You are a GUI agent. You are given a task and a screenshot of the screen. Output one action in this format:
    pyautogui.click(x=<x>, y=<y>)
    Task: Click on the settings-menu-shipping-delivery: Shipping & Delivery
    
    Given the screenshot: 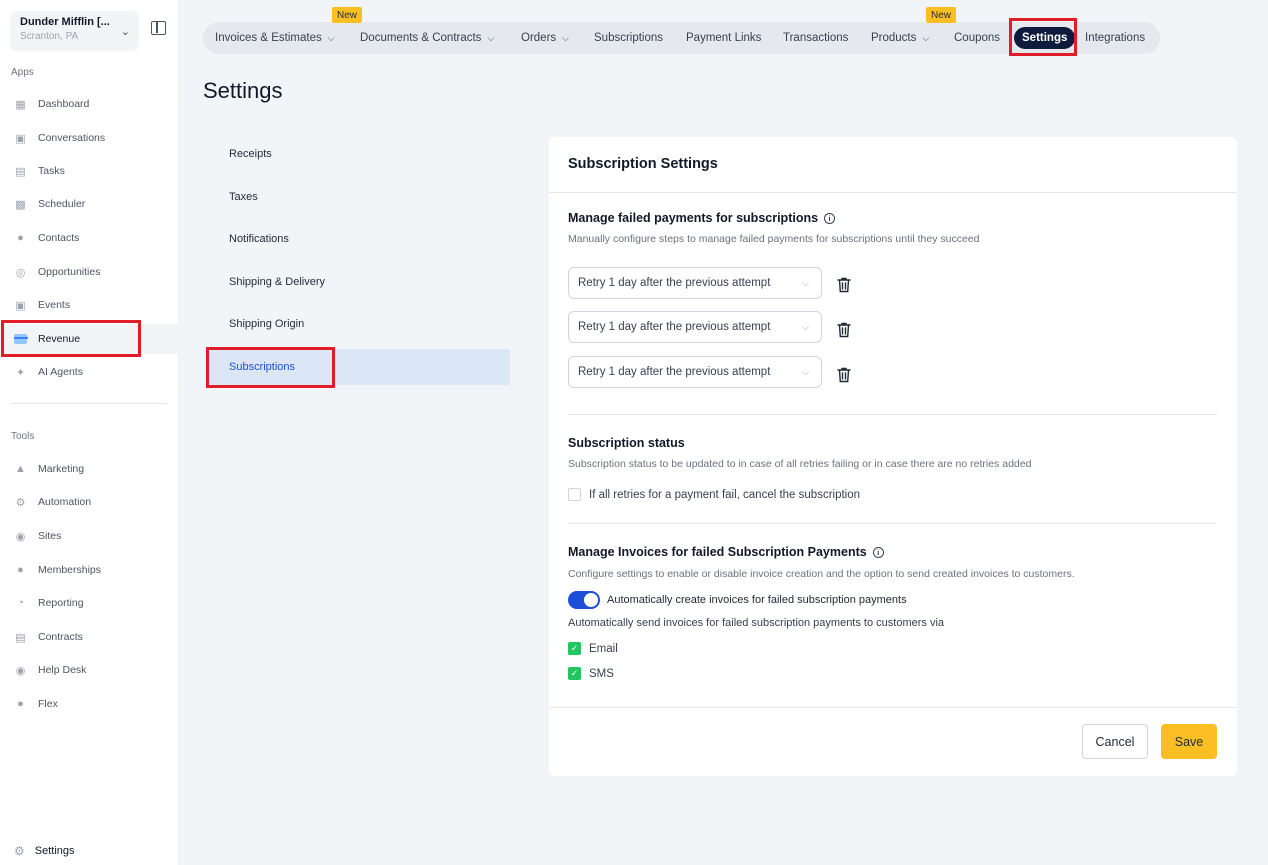 What is the action you would take?
    pyautogui.click(x=358, y=282)
    